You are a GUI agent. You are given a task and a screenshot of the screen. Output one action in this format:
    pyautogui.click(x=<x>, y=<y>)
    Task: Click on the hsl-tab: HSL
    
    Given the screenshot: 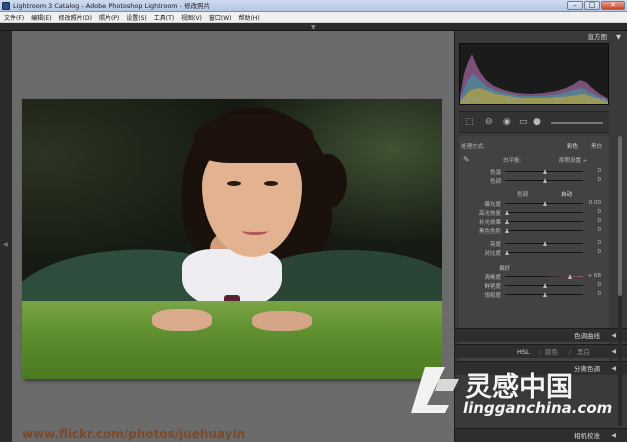 What is the action you would take?
    pyautogui.click(x=523, y=352)
    